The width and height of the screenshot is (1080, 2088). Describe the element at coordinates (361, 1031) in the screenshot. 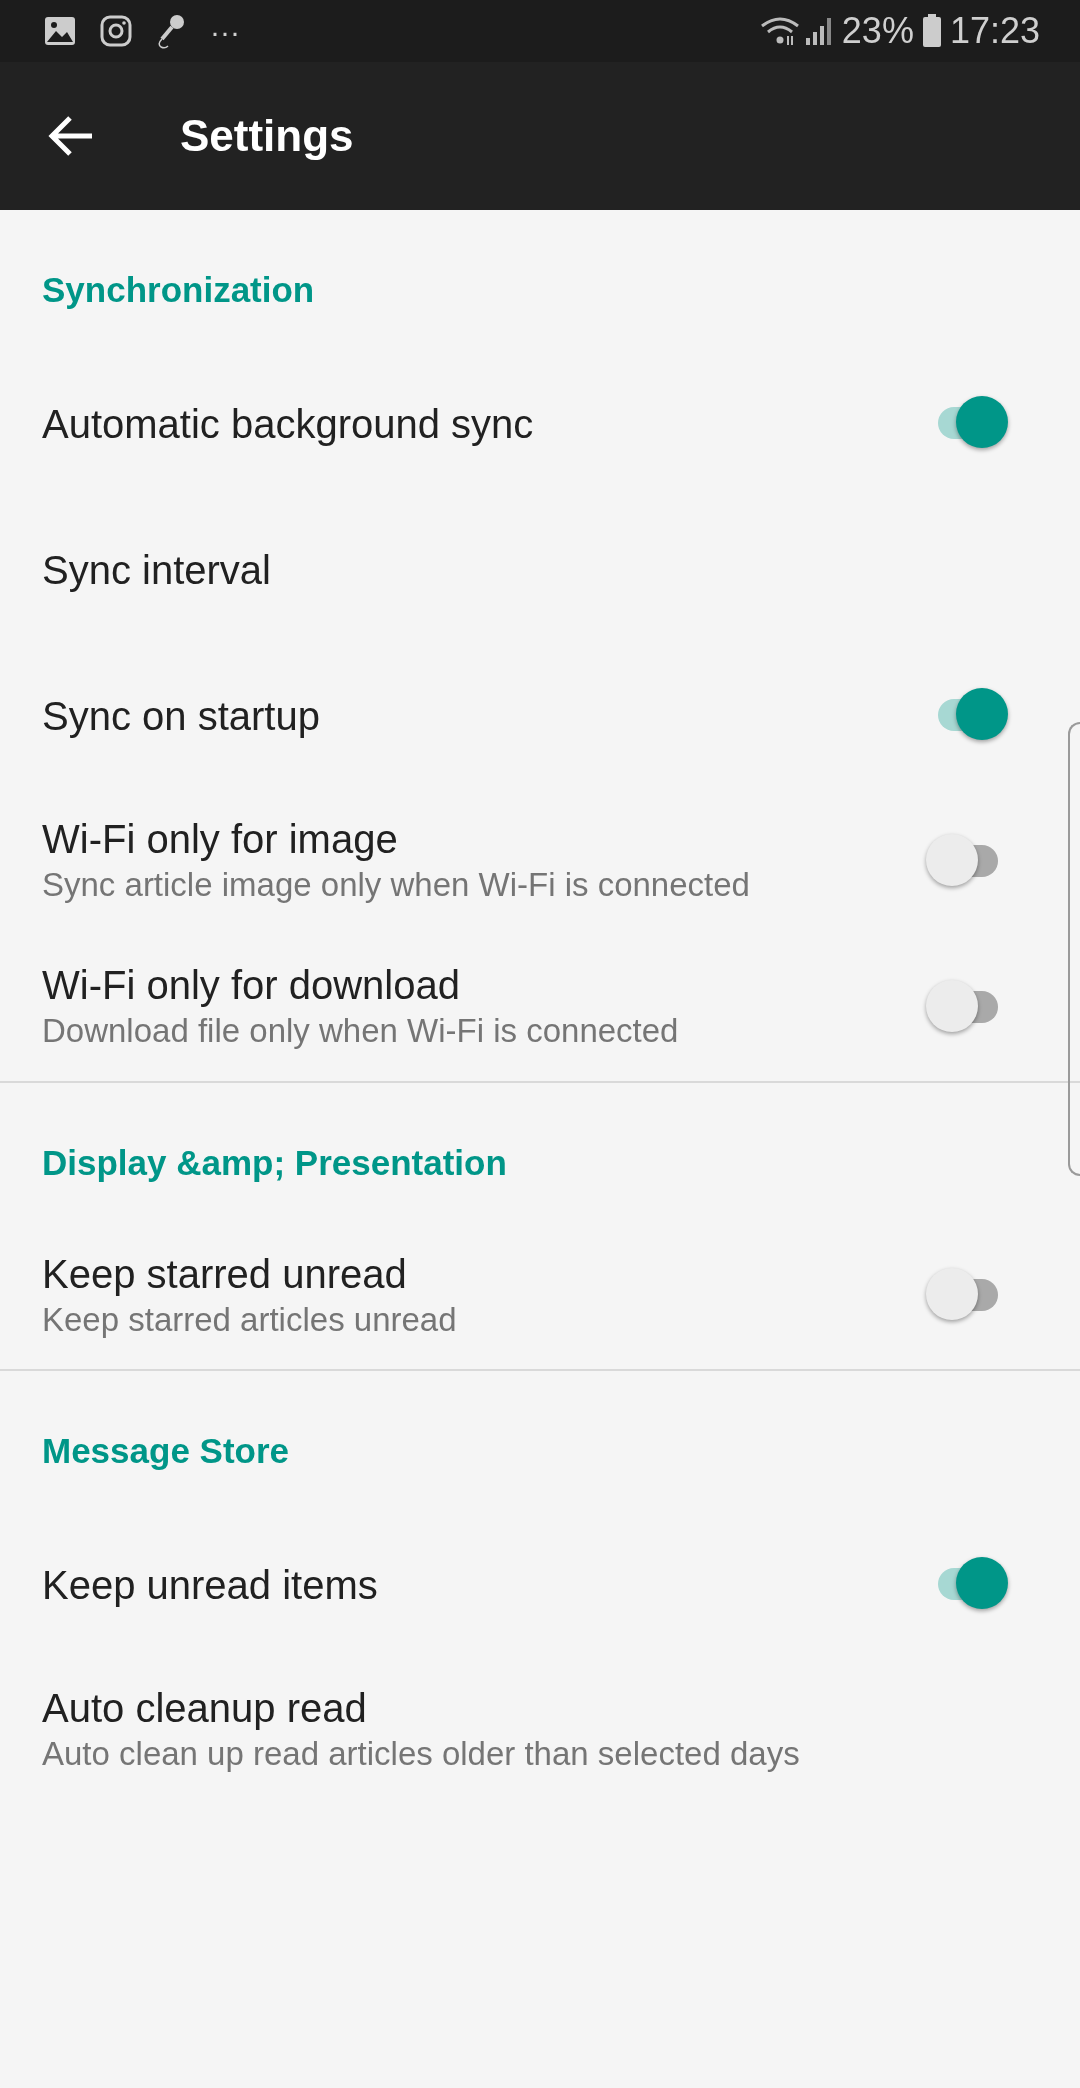

I see `preference-summary: Download file only when Wi-Fi is connected` at that location.